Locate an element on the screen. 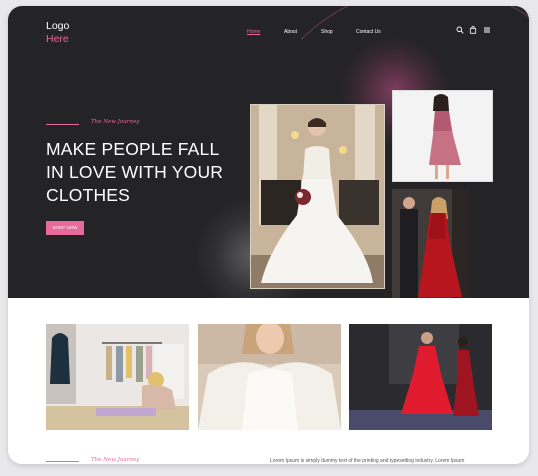  search-icon is located at coordinates (460, 31).